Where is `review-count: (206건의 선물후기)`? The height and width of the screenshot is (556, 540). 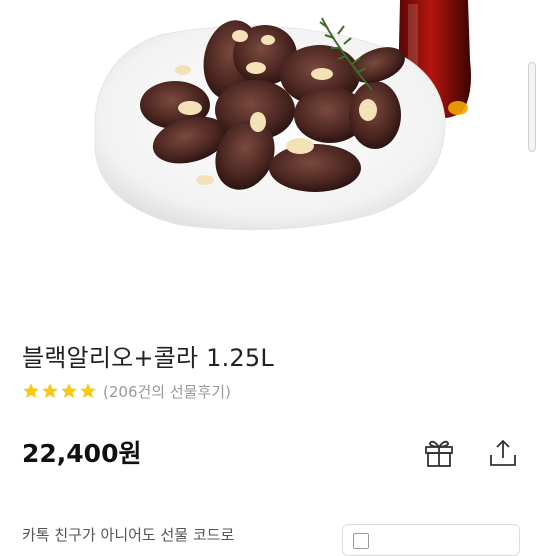 review-count: (206건의 선물후기) is located at coordinates (167, 391).